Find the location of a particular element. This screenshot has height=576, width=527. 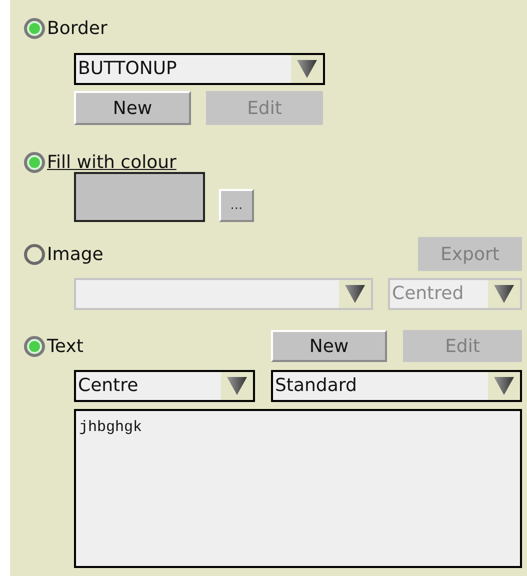

colour-swatch is located at coordinates (139, 197).